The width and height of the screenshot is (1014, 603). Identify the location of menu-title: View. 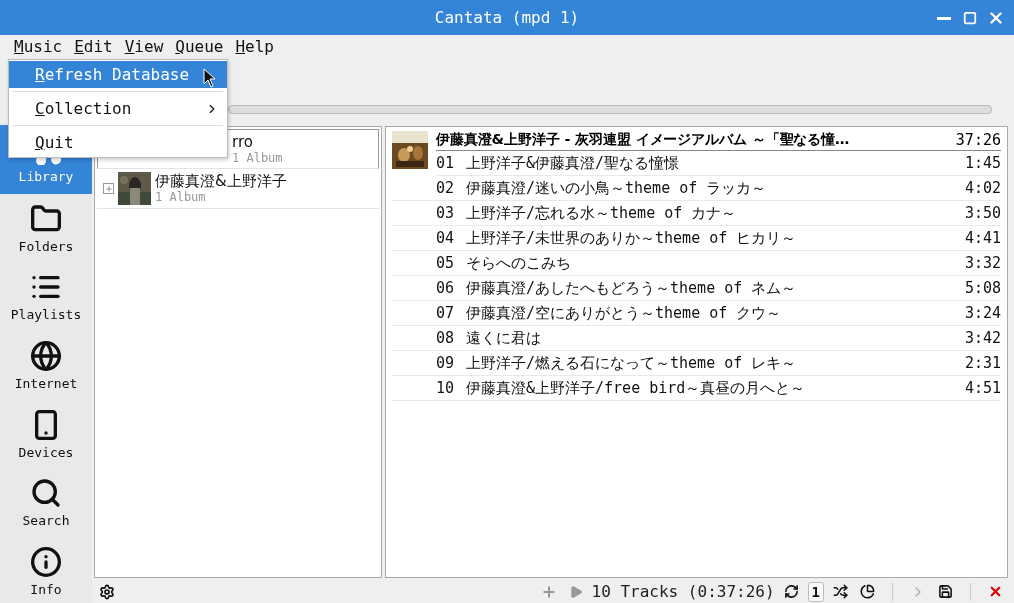
(144, 46).